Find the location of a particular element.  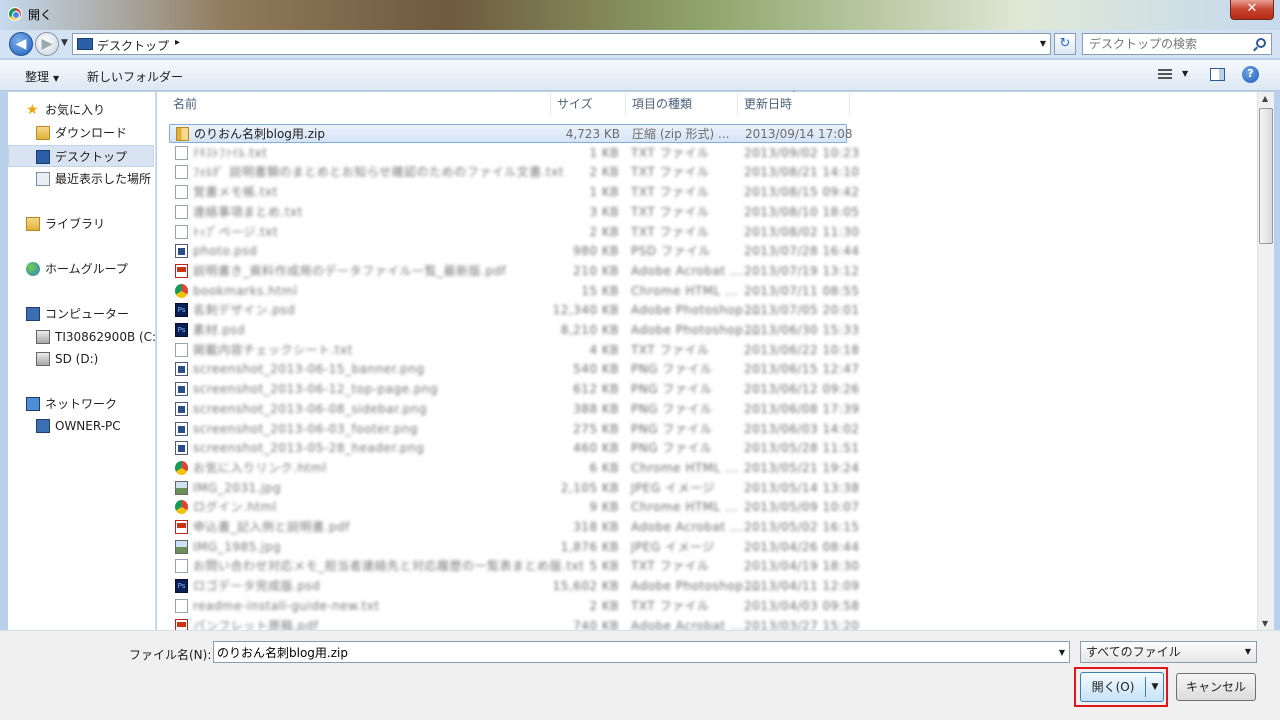

column-header-name: 名前 is located at coordinates (359, 104).